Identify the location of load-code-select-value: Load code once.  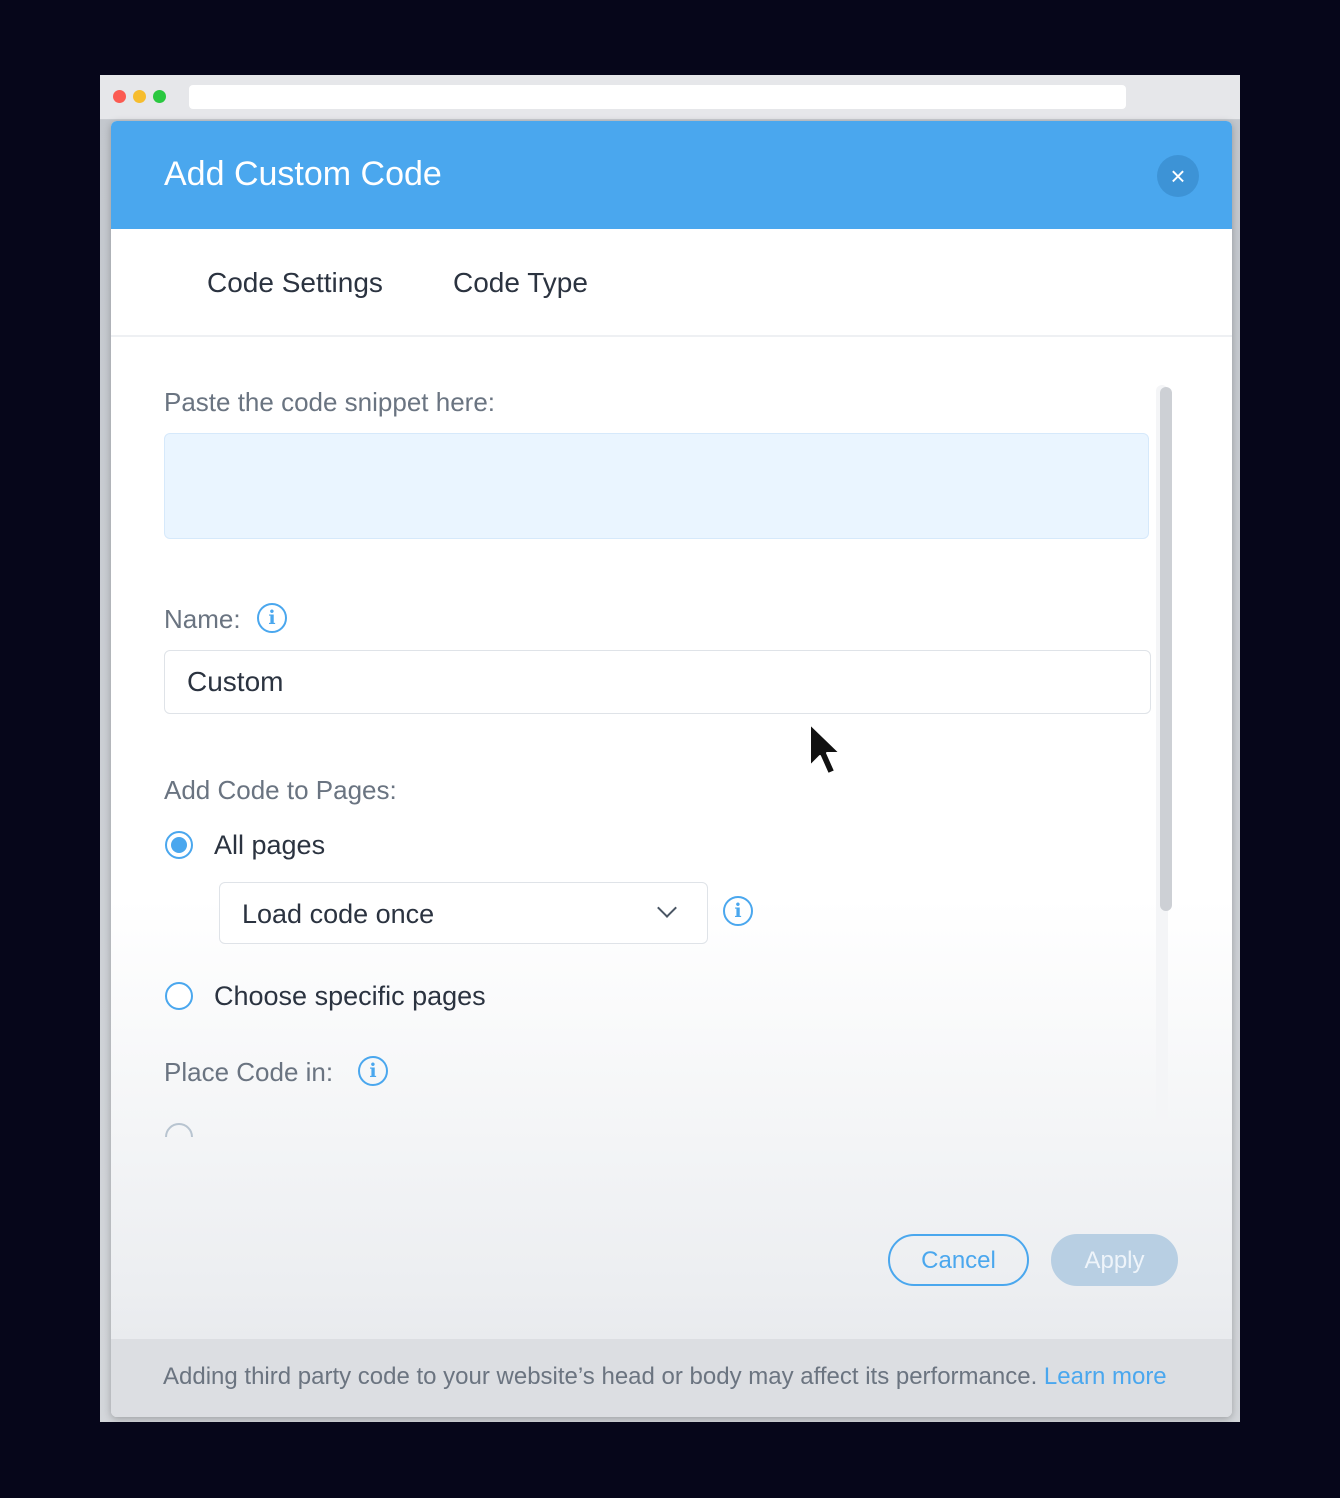
(338, 914).